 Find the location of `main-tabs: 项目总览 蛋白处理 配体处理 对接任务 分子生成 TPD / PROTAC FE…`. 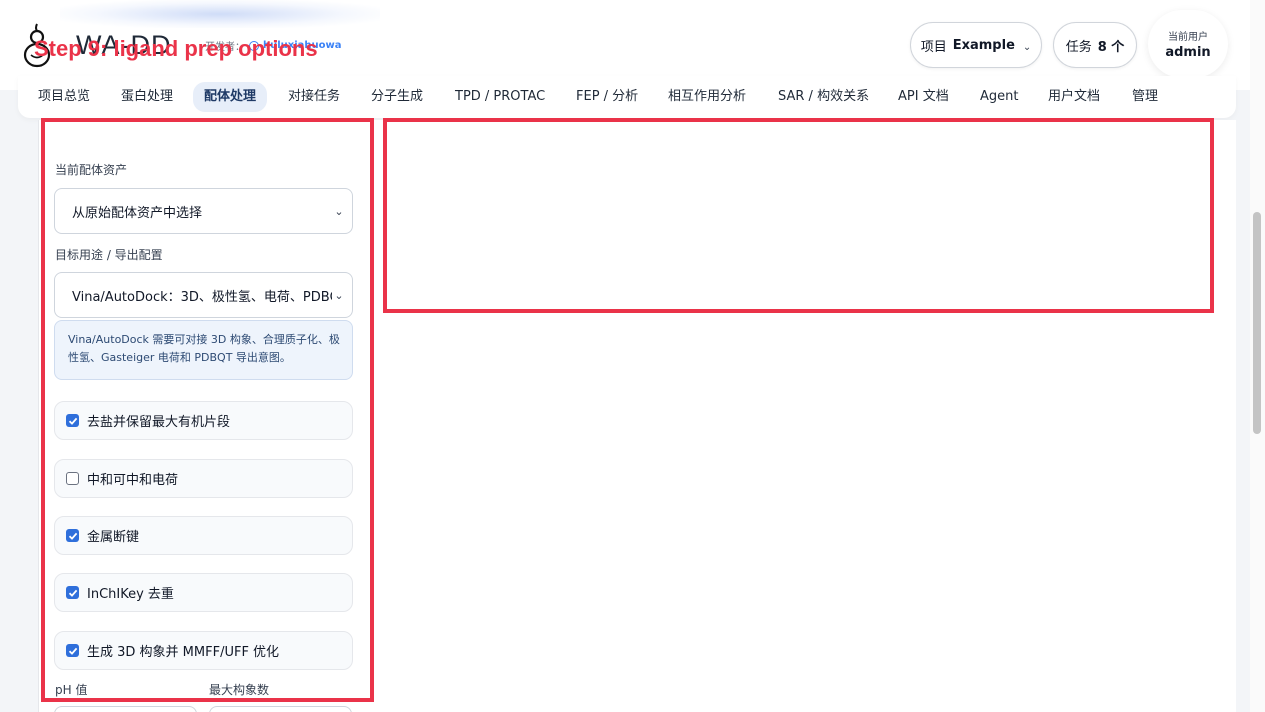

main-tabs: 项目总览 蛋白处理 配体处理 对接任务 分子生成 TPD / PROTAC FE… is located at coordinates (627, 97).